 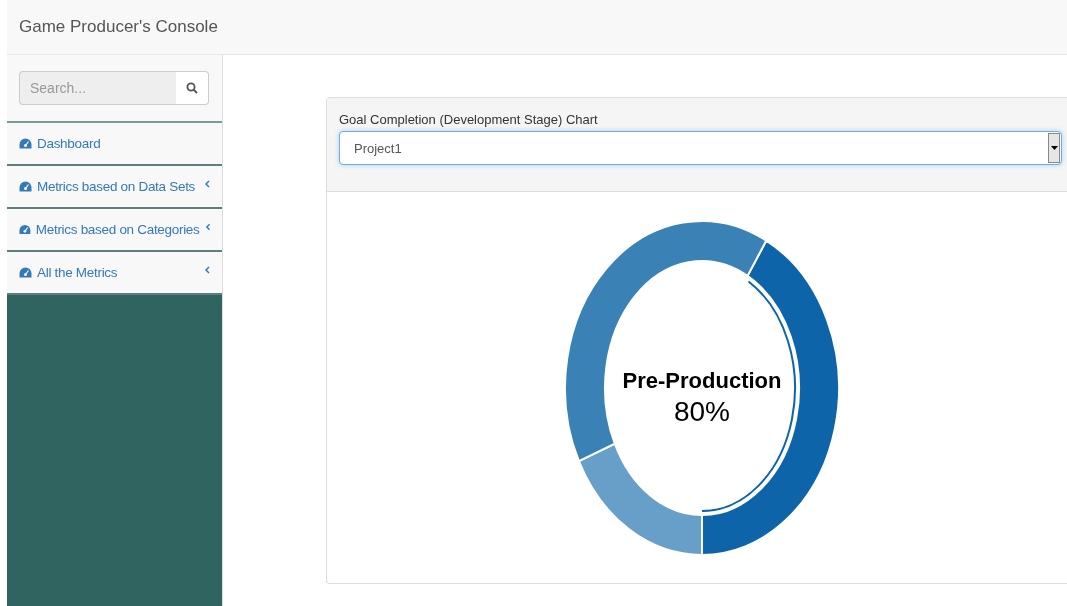 What do you see at coordinates (114, 187) in the screenshot?
I see `sidebar-item: Metrics based on Data Sets` at bounding box center [114, 187].